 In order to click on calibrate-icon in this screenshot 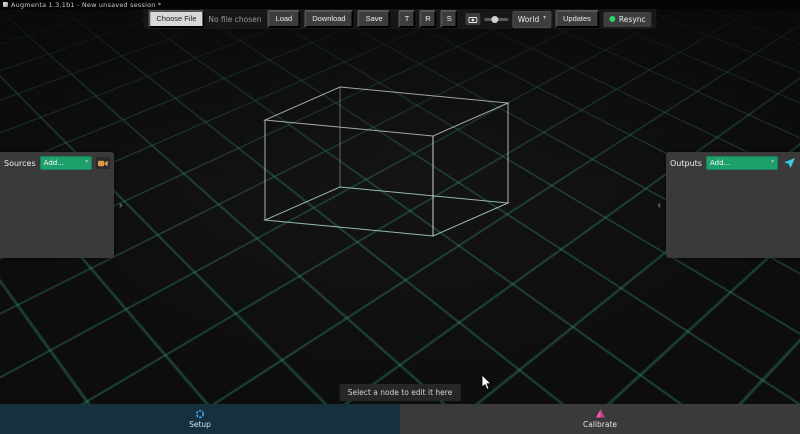, I will do `click(600, 413)`.